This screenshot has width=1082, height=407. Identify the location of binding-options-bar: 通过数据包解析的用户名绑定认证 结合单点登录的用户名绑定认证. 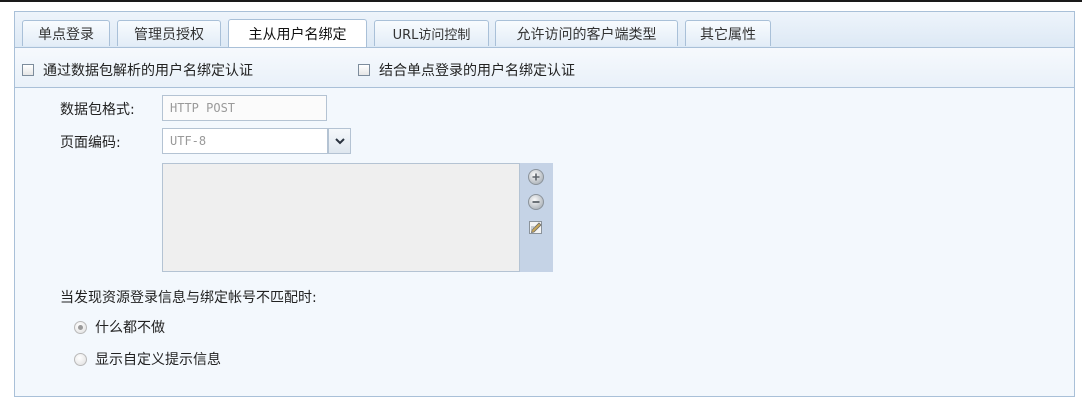
(544, 68).